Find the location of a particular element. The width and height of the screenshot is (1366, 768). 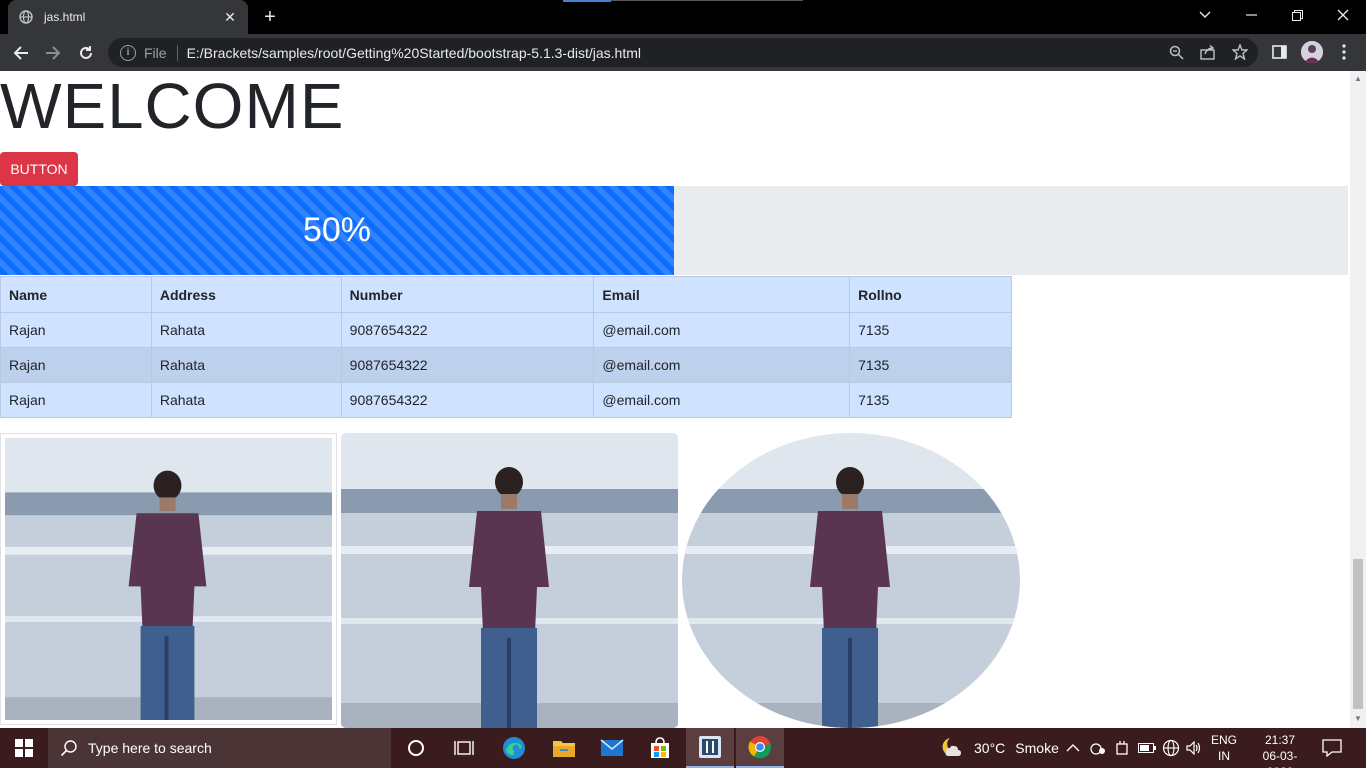

forward-icon is located at coordinates (53, 53).